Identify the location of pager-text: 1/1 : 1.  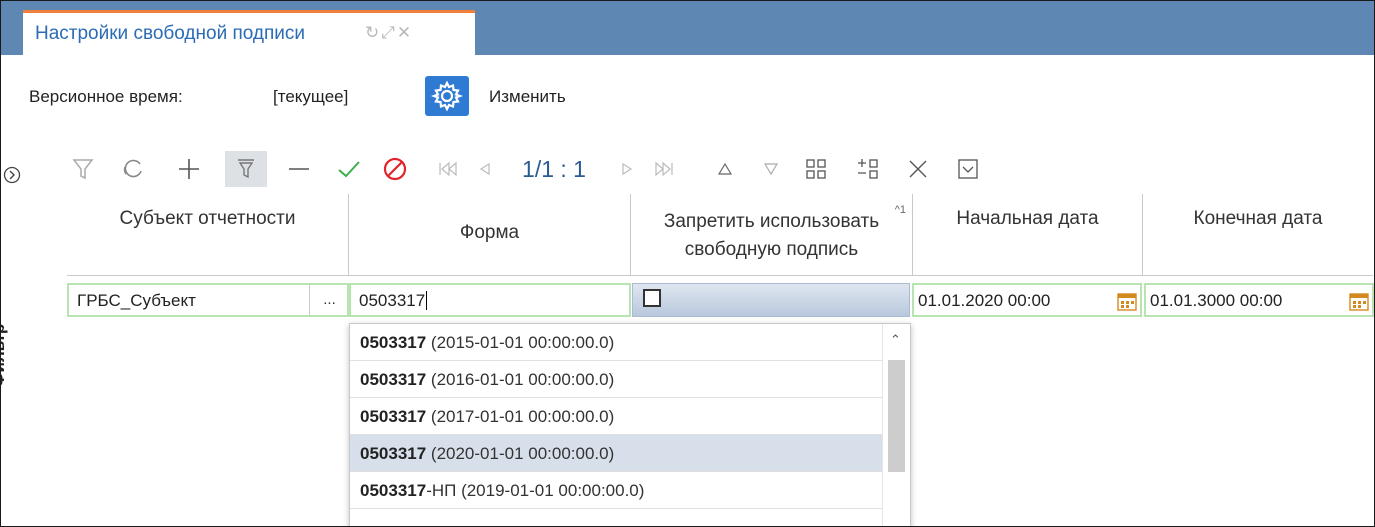
(554, 168).